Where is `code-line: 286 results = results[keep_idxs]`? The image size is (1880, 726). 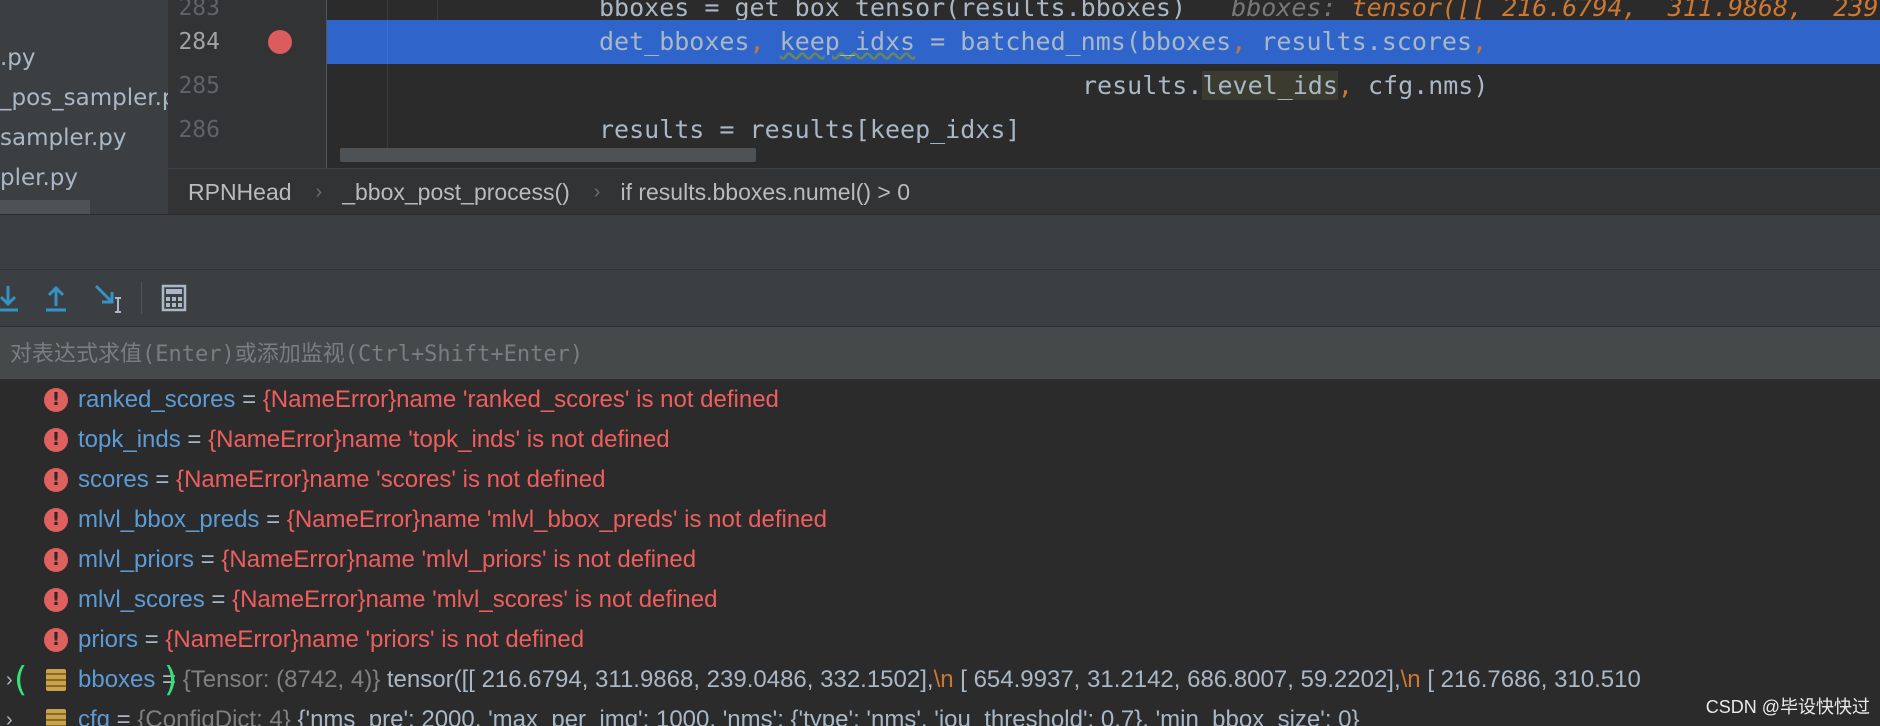
code-line: 286 results = results[keep_idxs] is located at coordinates (1024, 130).